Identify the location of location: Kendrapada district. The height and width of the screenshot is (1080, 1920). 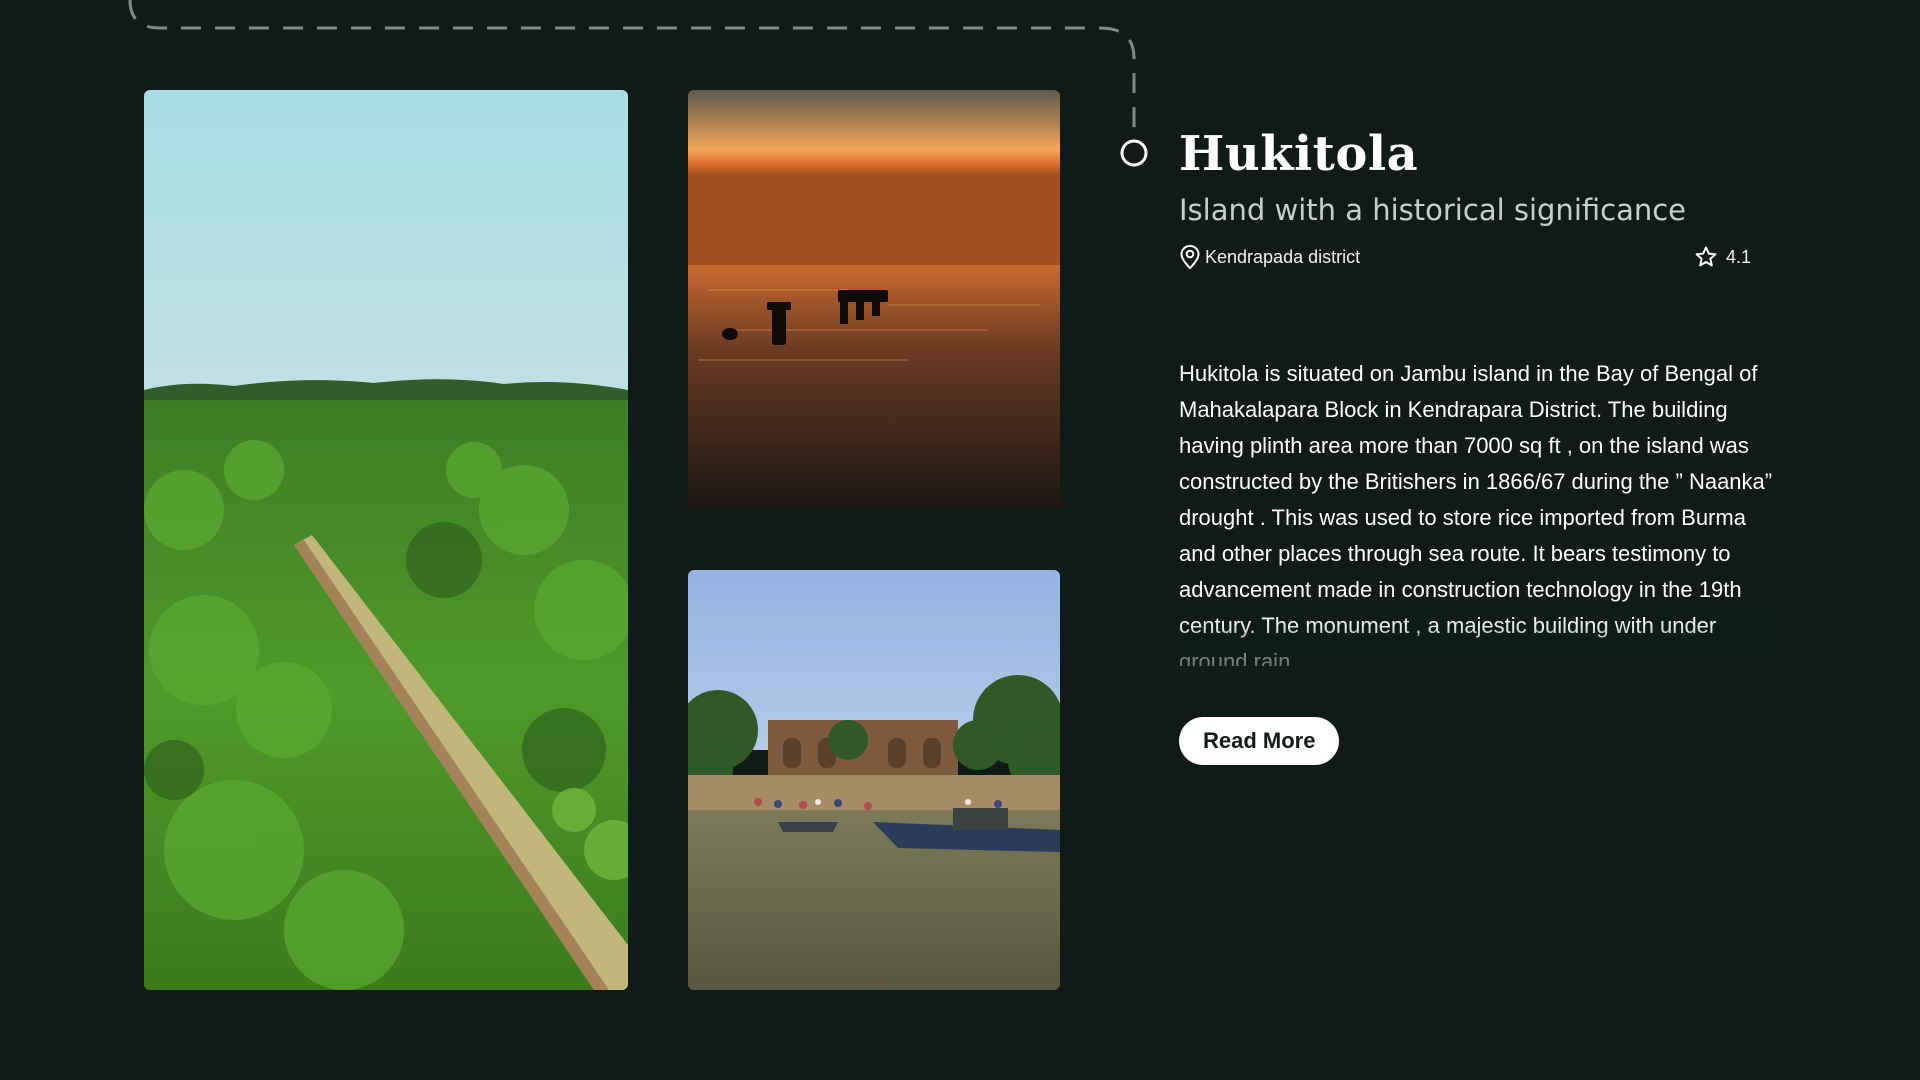
(1269, 257).